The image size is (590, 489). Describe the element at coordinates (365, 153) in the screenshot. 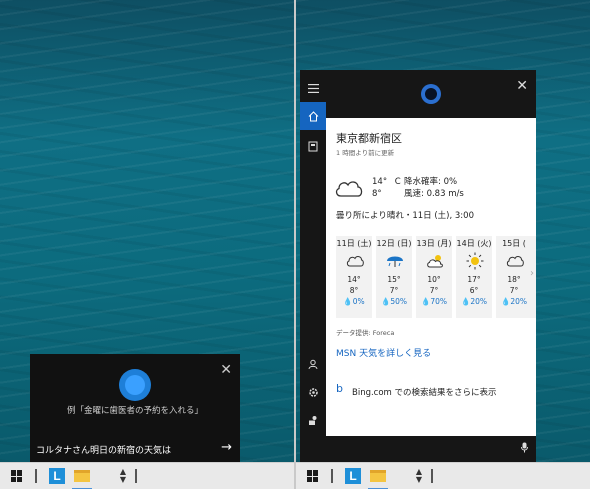

I see `updated-text: 1 時間より前に更新` at that location.